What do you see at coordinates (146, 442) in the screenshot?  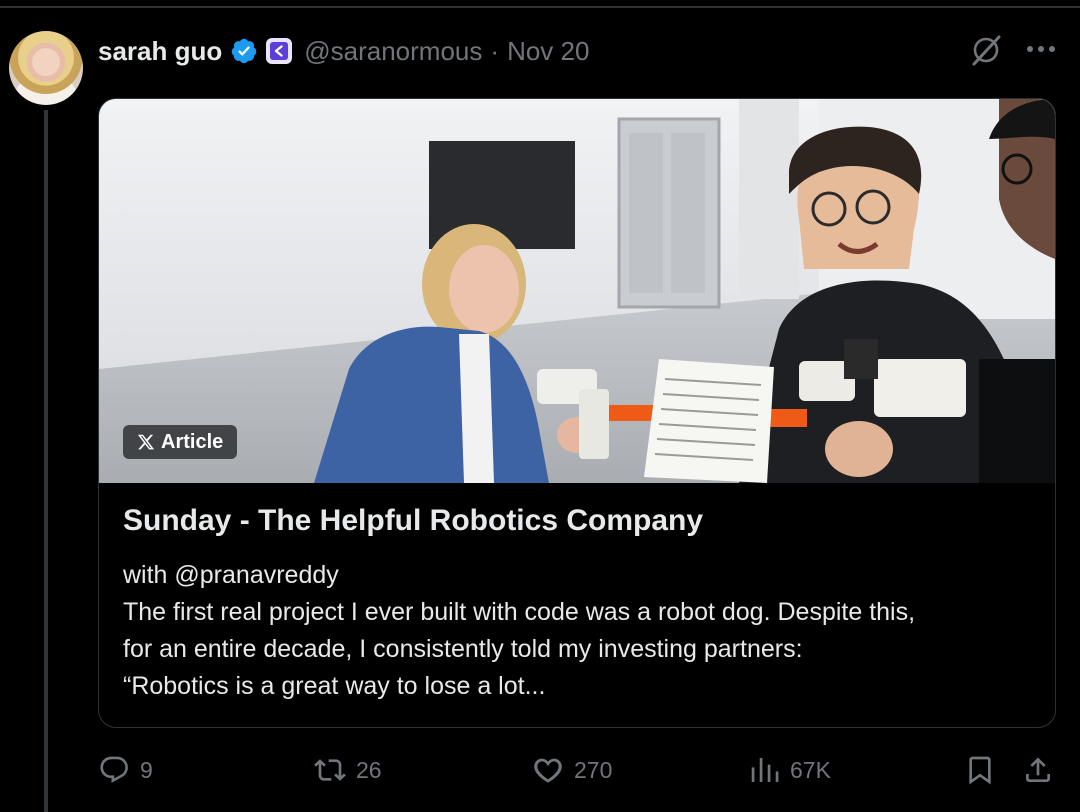 I see `x-logo-icon` at bounding box center [146, 442].